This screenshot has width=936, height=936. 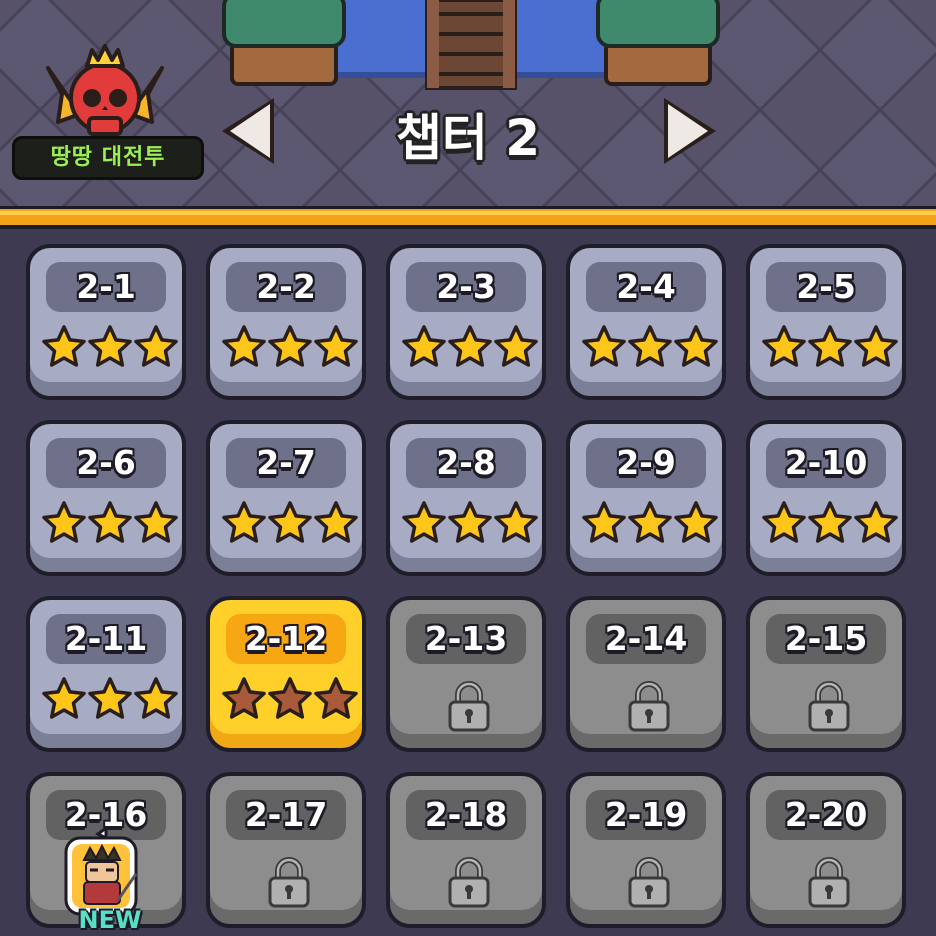 I want to click on arrow-right-icon, so click(x=689, y=131).